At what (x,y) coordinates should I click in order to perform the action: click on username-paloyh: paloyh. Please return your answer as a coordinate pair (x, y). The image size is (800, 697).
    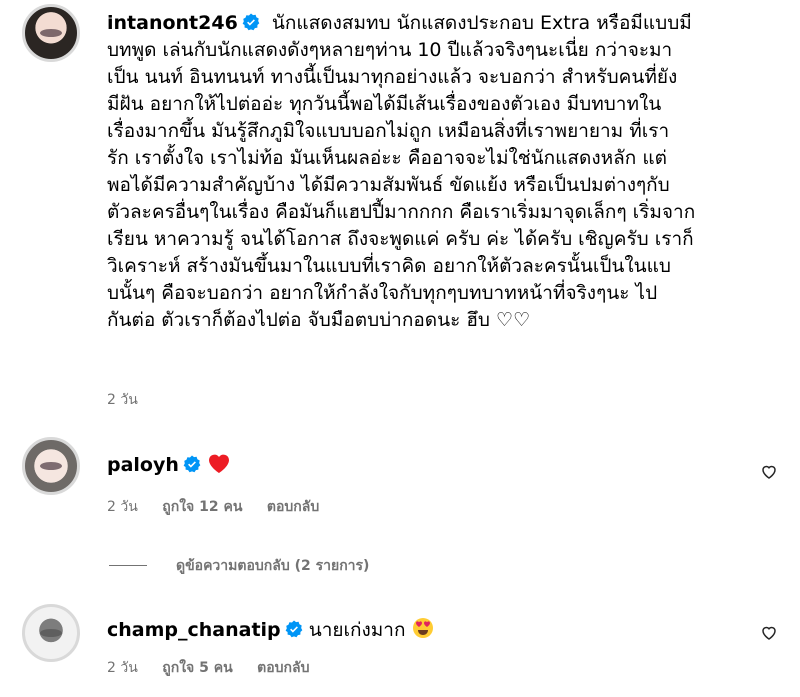
    Looking at the image, I should click on (143, 465).